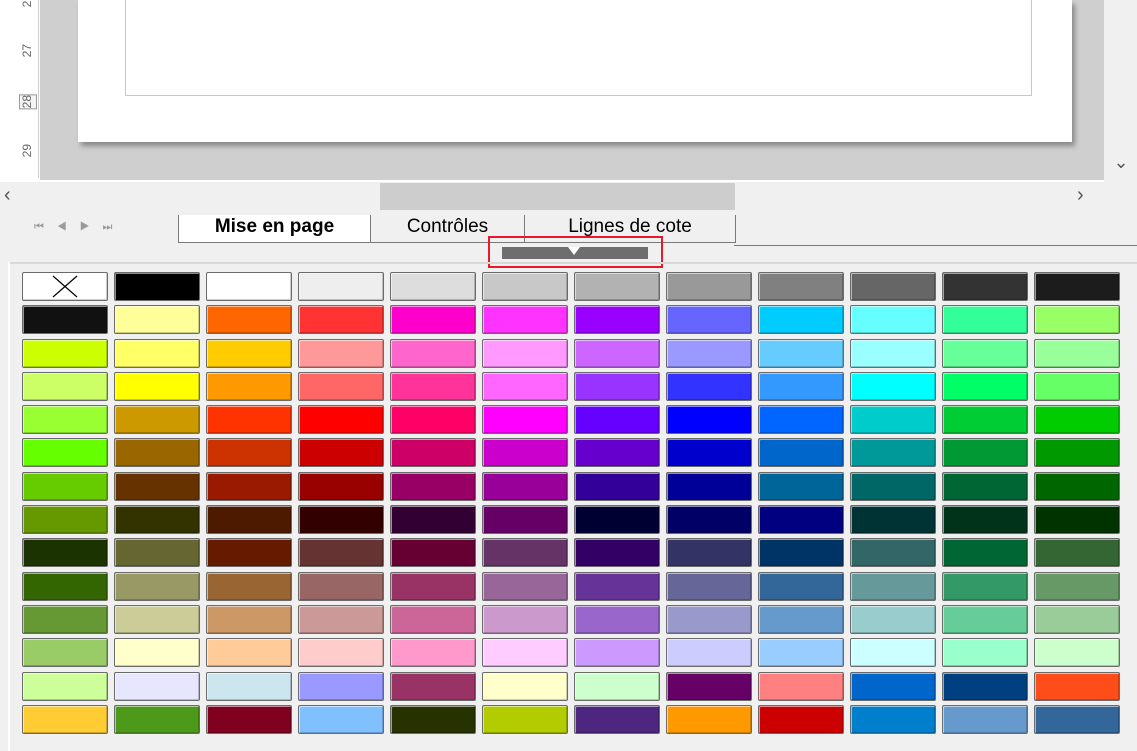 This screenshot has width=1137, height=751. What do you see at coordinates (1121, 162) in the screenshot?
I see `chevron-down-icon: ⌄` at bounding box center [1121, 162].